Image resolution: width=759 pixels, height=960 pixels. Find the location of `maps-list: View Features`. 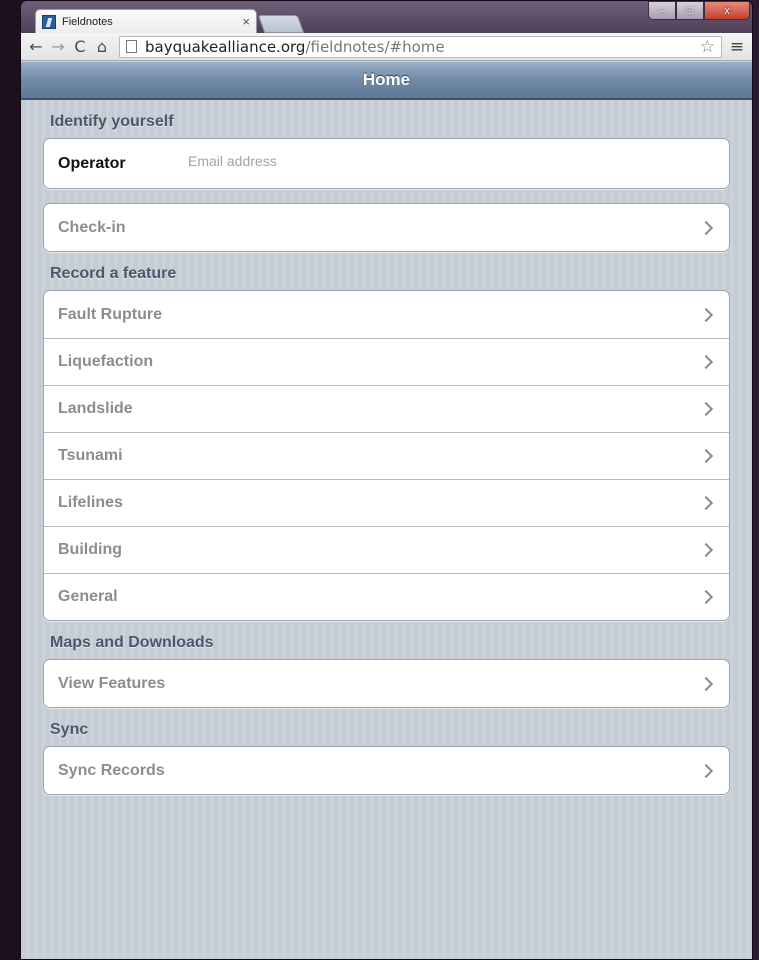

maps-list: View Features is located at coordinates (386, 683).